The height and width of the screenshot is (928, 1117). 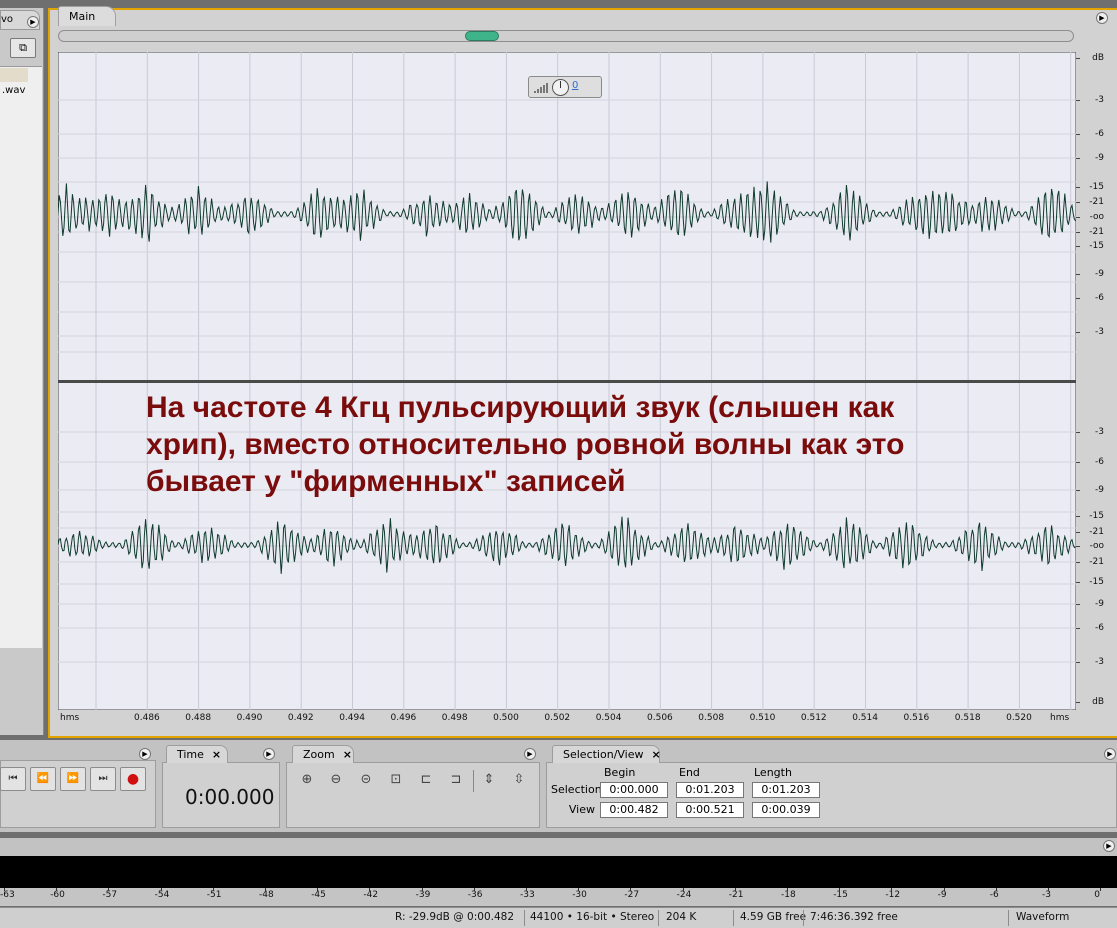 What do you see at coordinates (519, 781) in the screenshot?
I see `zoom-out-vertical-icon: ⇳` at bounding box center [519, 781].